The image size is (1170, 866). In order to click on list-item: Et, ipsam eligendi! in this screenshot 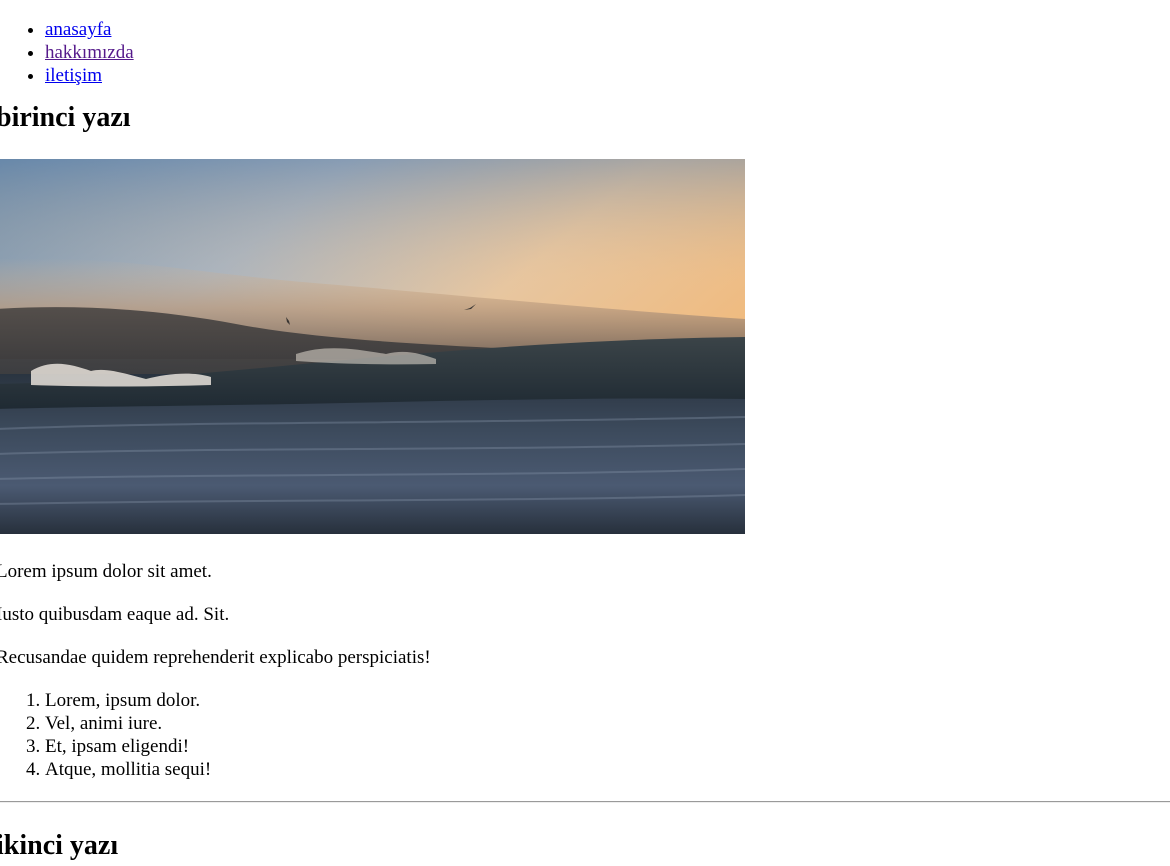, I will do `click(607, 746)`.